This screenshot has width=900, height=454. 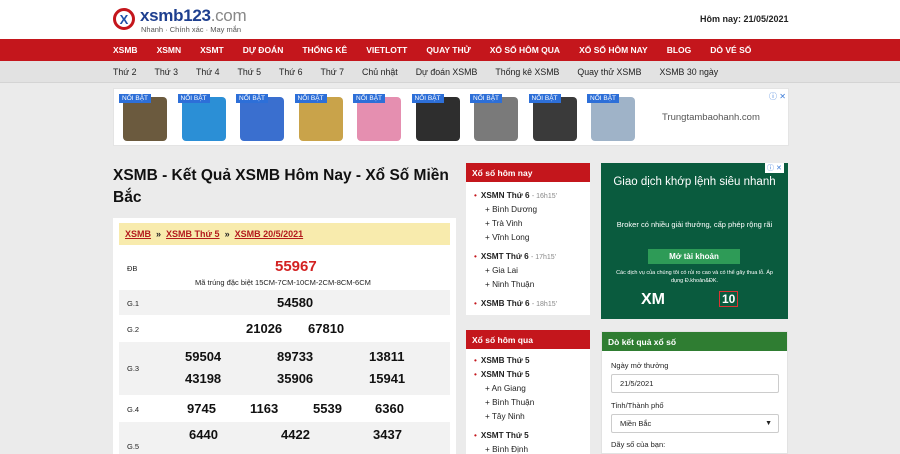 I want to click on yesterday-province: + Bình Định, so click(x=506, y=449).